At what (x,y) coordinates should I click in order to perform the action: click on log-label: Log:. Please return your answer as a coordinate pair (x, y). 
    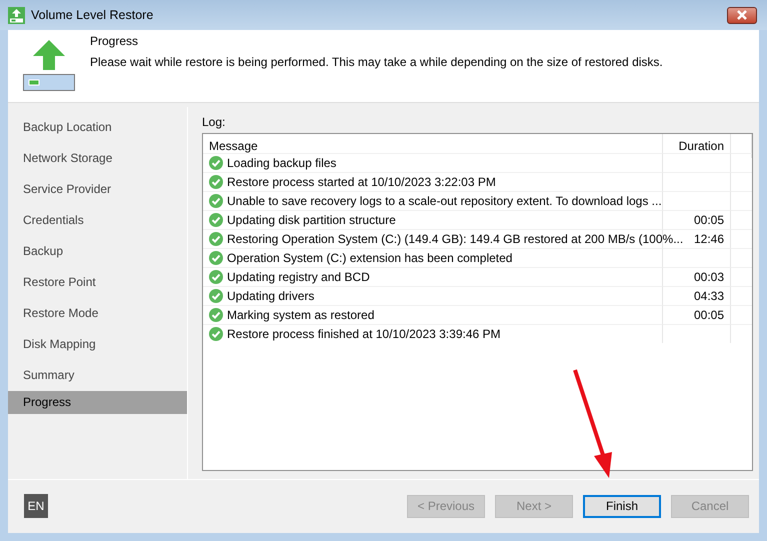
    Looking at the image, I should click on (214, 121).